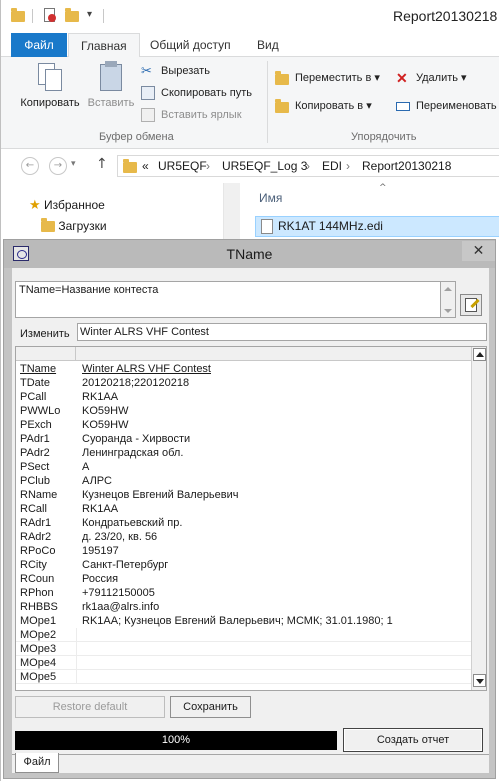 The height and width of the screenshot is (781, 499). What do you see at coordinates (243, 509) in the screenshot?
I see `table-row: RCall RK1AA` at bounding box center [243, 509].